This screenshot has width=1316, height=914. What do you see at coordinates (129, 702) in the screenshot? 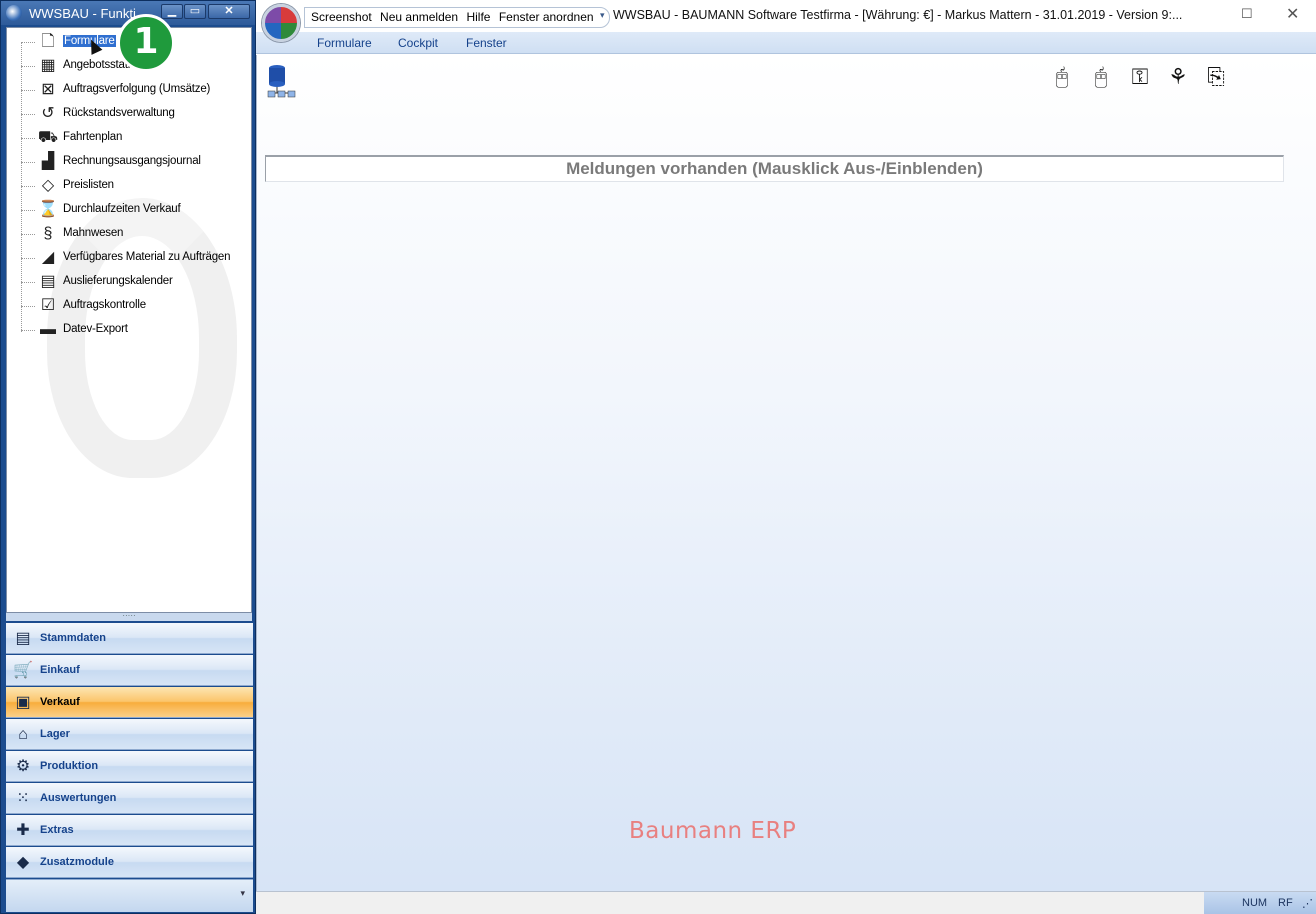
I see `nav-verkauf: ▣ Verkauf` at bounding box center [129, 702].